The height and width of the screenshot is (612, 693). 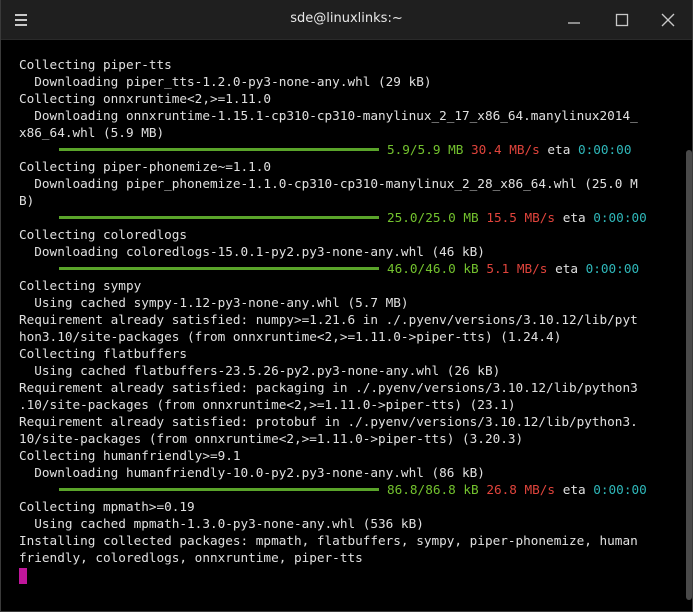 What do you see at coordinates (433, 268) in the screenshot?
I see `progress-size: 46.0/46.0 kB` at bounding box center [433, 268].